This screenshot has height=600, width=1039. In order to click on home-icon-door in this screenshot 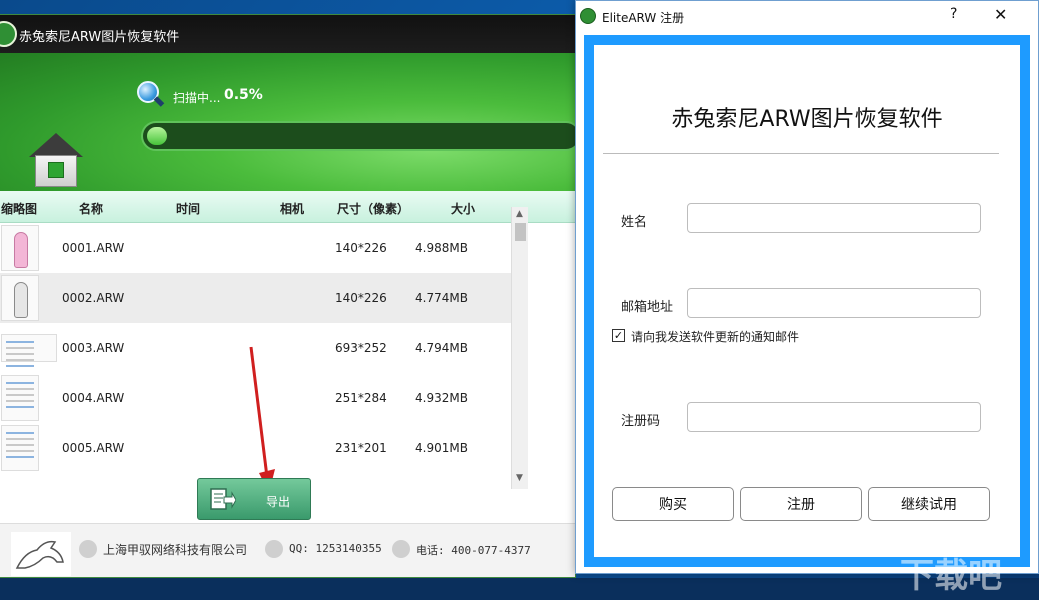, I will do `click(56, 170)`.